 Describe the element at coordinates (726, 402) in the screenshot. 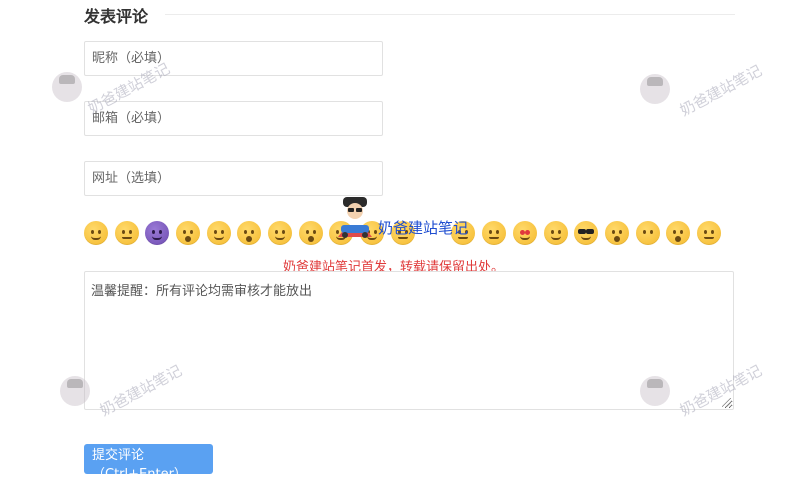

I see `resize-grip-icon` at that location.